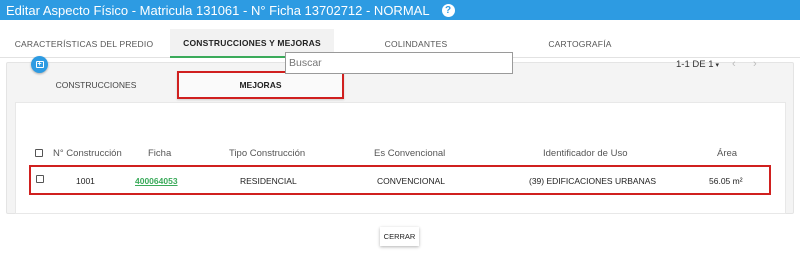 The width and height of the screenshot is (800, 254). What do you see at coordinates (156, 181) in the screenshot?
I see `cell-ficha-link: 400064053` at bounding box center [156, 181].